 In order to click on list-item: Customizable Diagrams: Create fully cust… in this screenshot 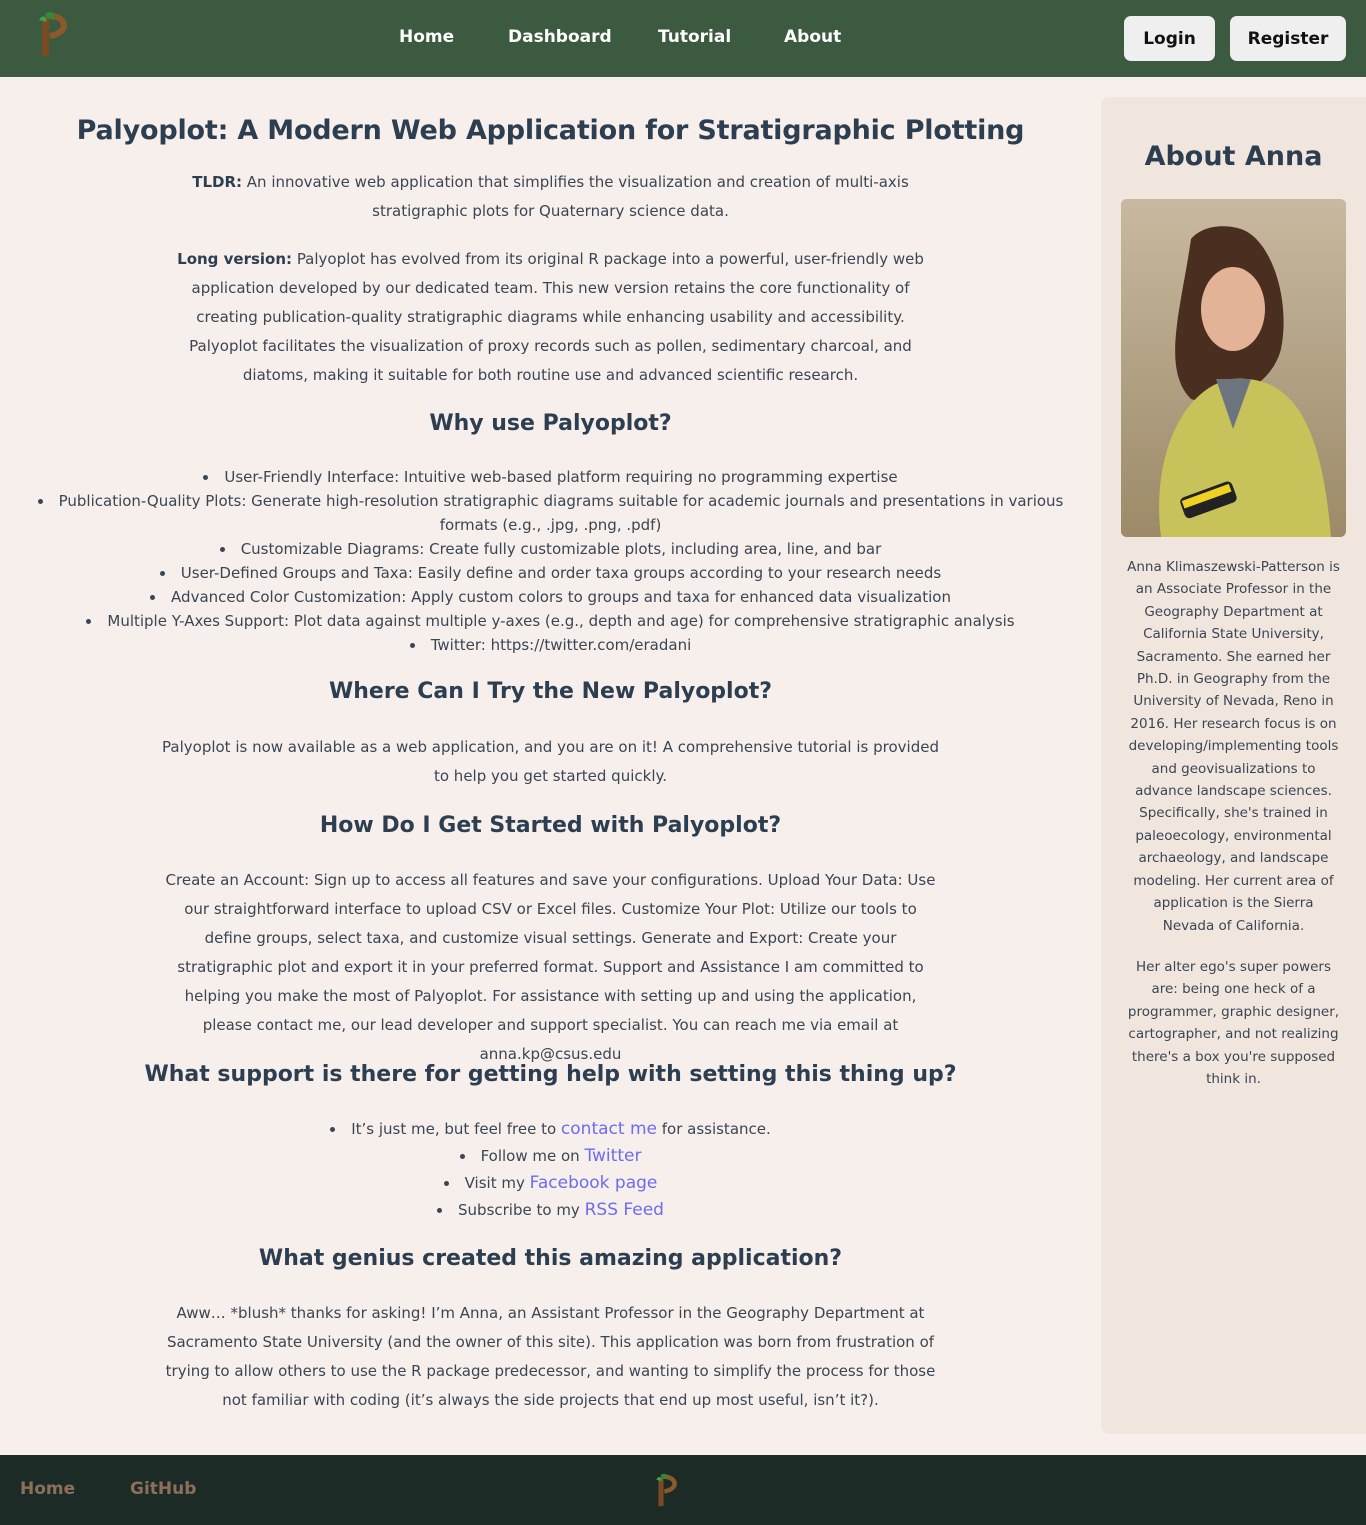, I will do `click(550, 549)`.